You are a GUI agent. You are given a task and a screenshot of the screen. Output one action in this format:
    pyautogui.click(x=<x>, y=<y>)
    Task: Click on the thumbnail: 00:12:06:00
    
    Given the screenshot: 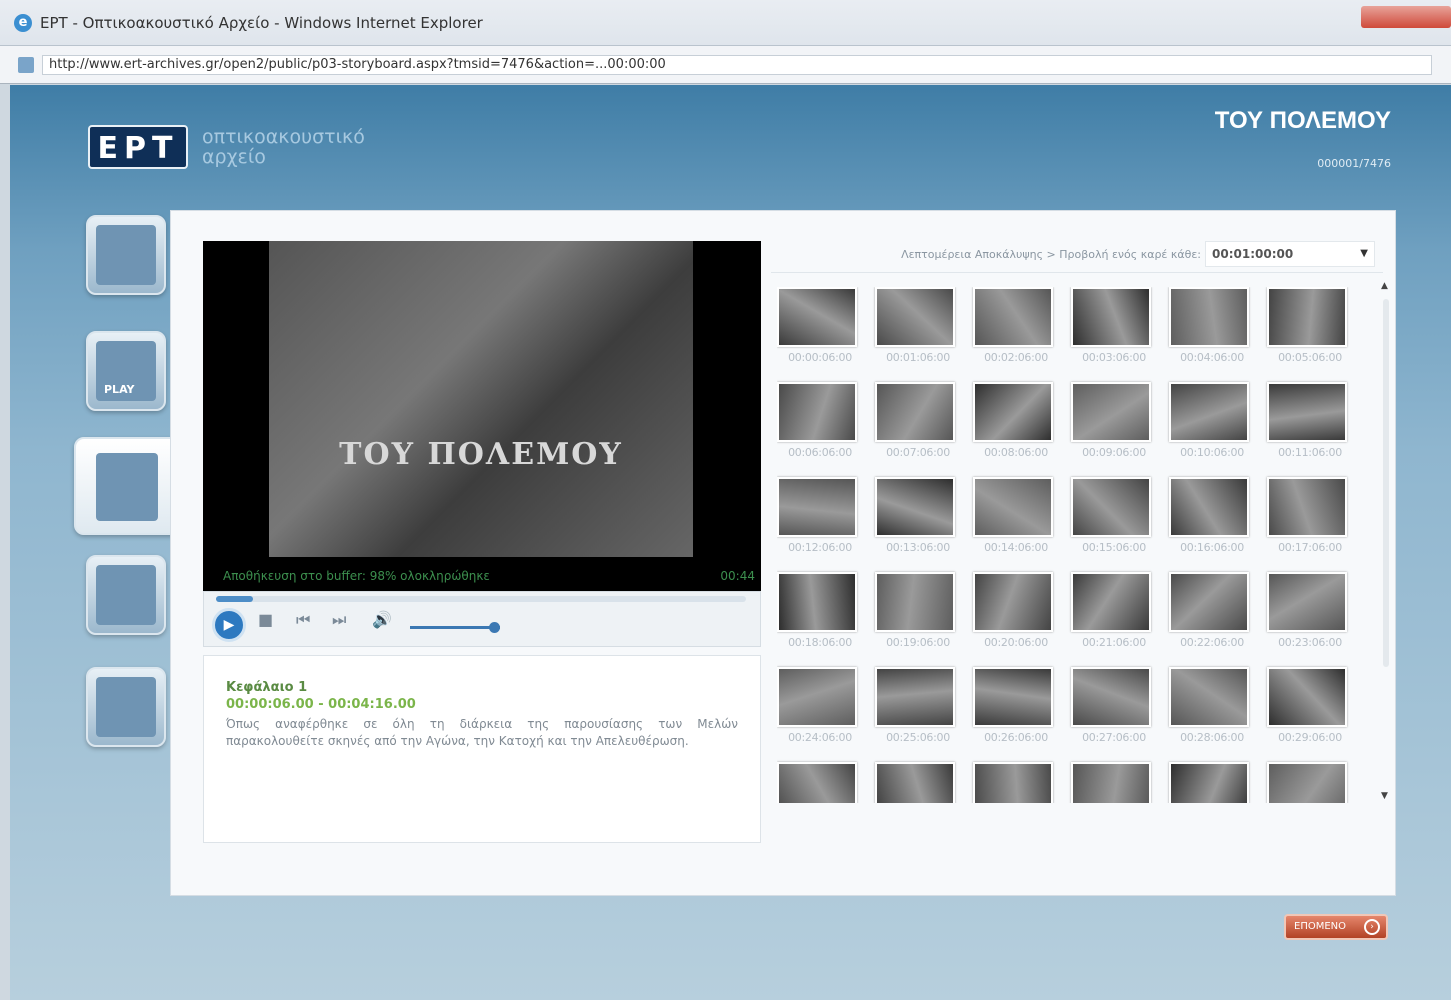 What is the action you would take?
    pyautogui.click(x=820, y=515)
    